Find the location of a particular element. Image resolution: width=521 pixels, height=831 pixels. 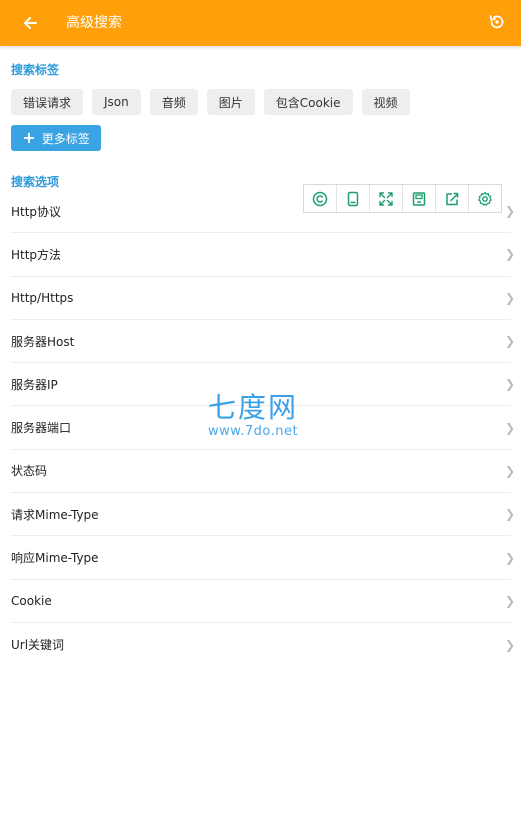

more-tags-label: 更多标签 is located at coordinates (65, 138).